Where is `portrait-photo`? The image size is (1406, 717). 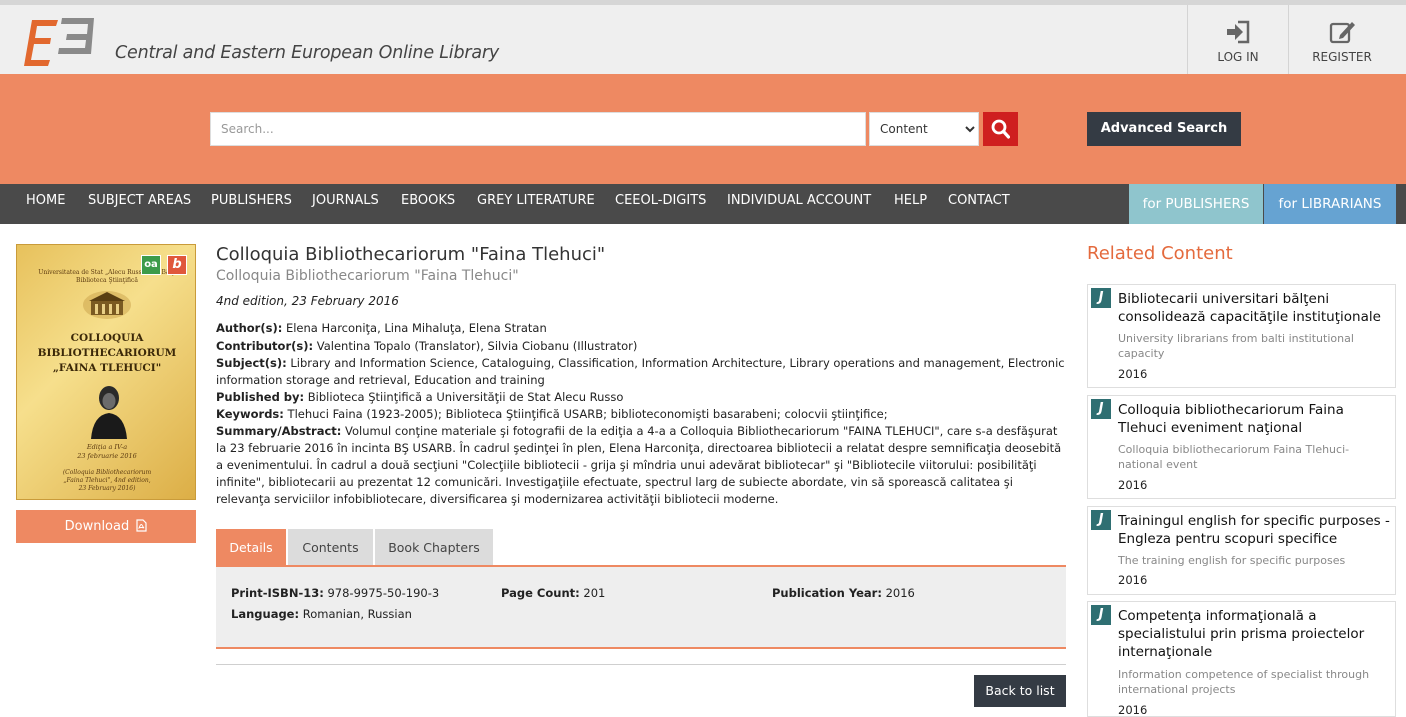 portrait-photo is located at coordinates (109, 412).